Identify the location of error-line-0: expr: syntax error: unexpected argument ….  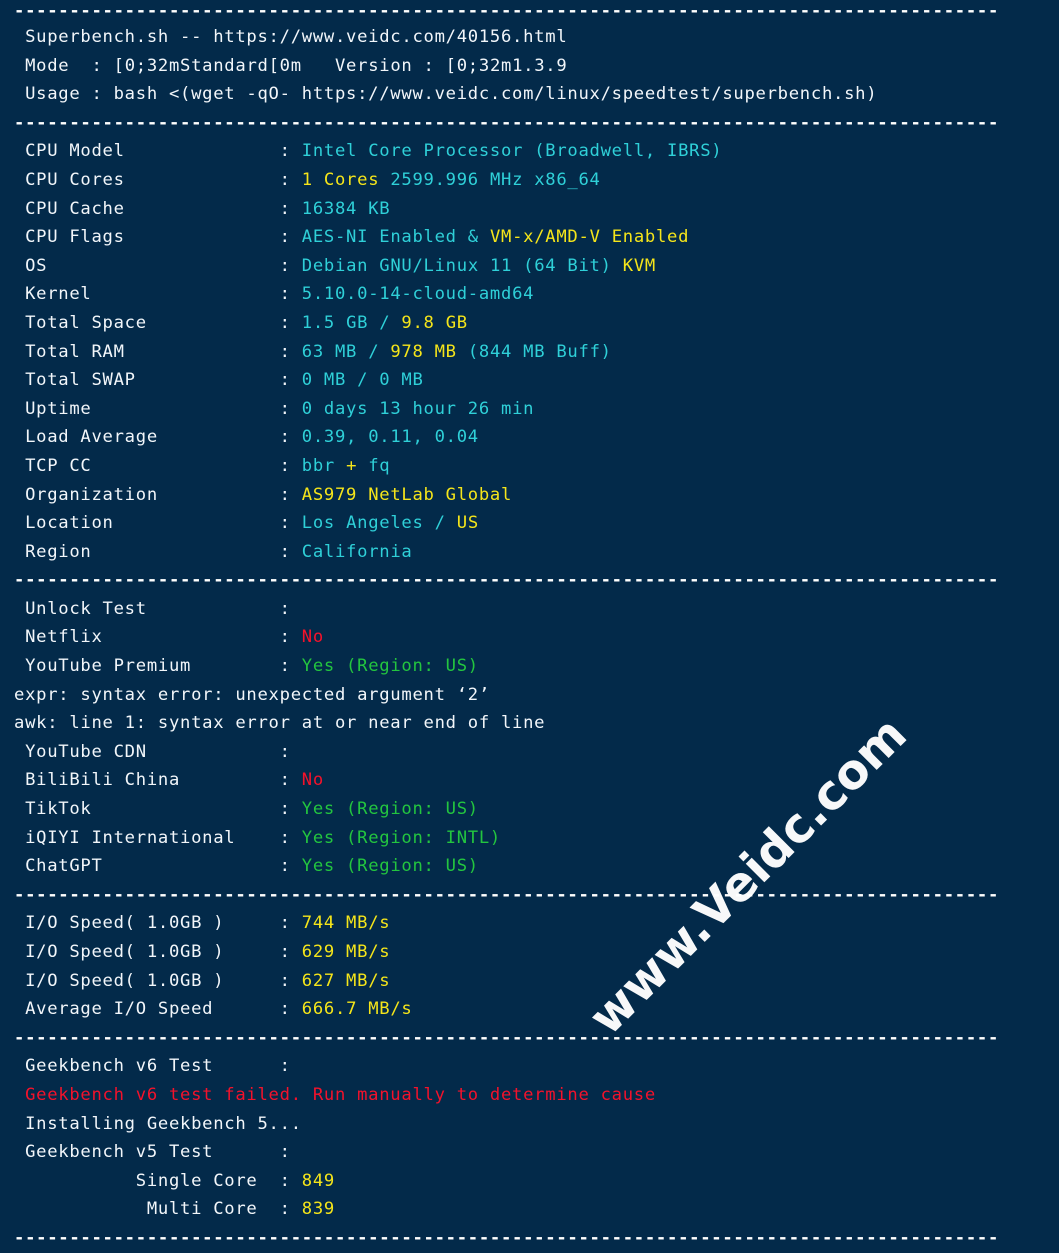
(529, 695).